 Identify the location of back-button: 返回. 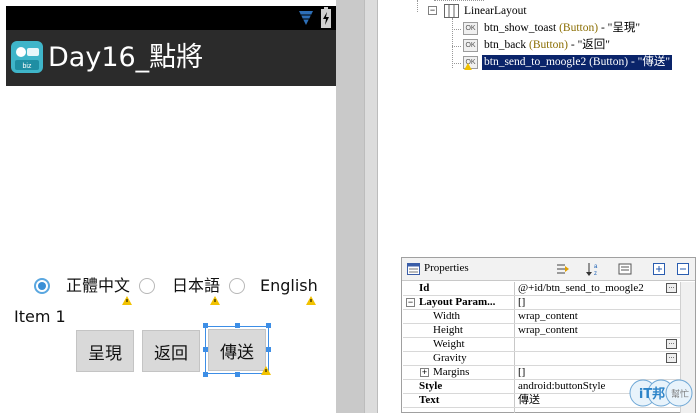
(171, 351).